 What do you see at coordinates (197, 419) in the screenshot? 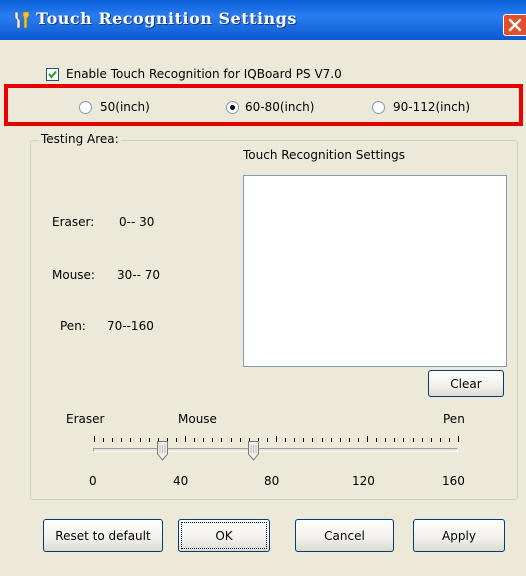
I see `slider-mouse-label: Mouse` at bounding box center [197, 419].